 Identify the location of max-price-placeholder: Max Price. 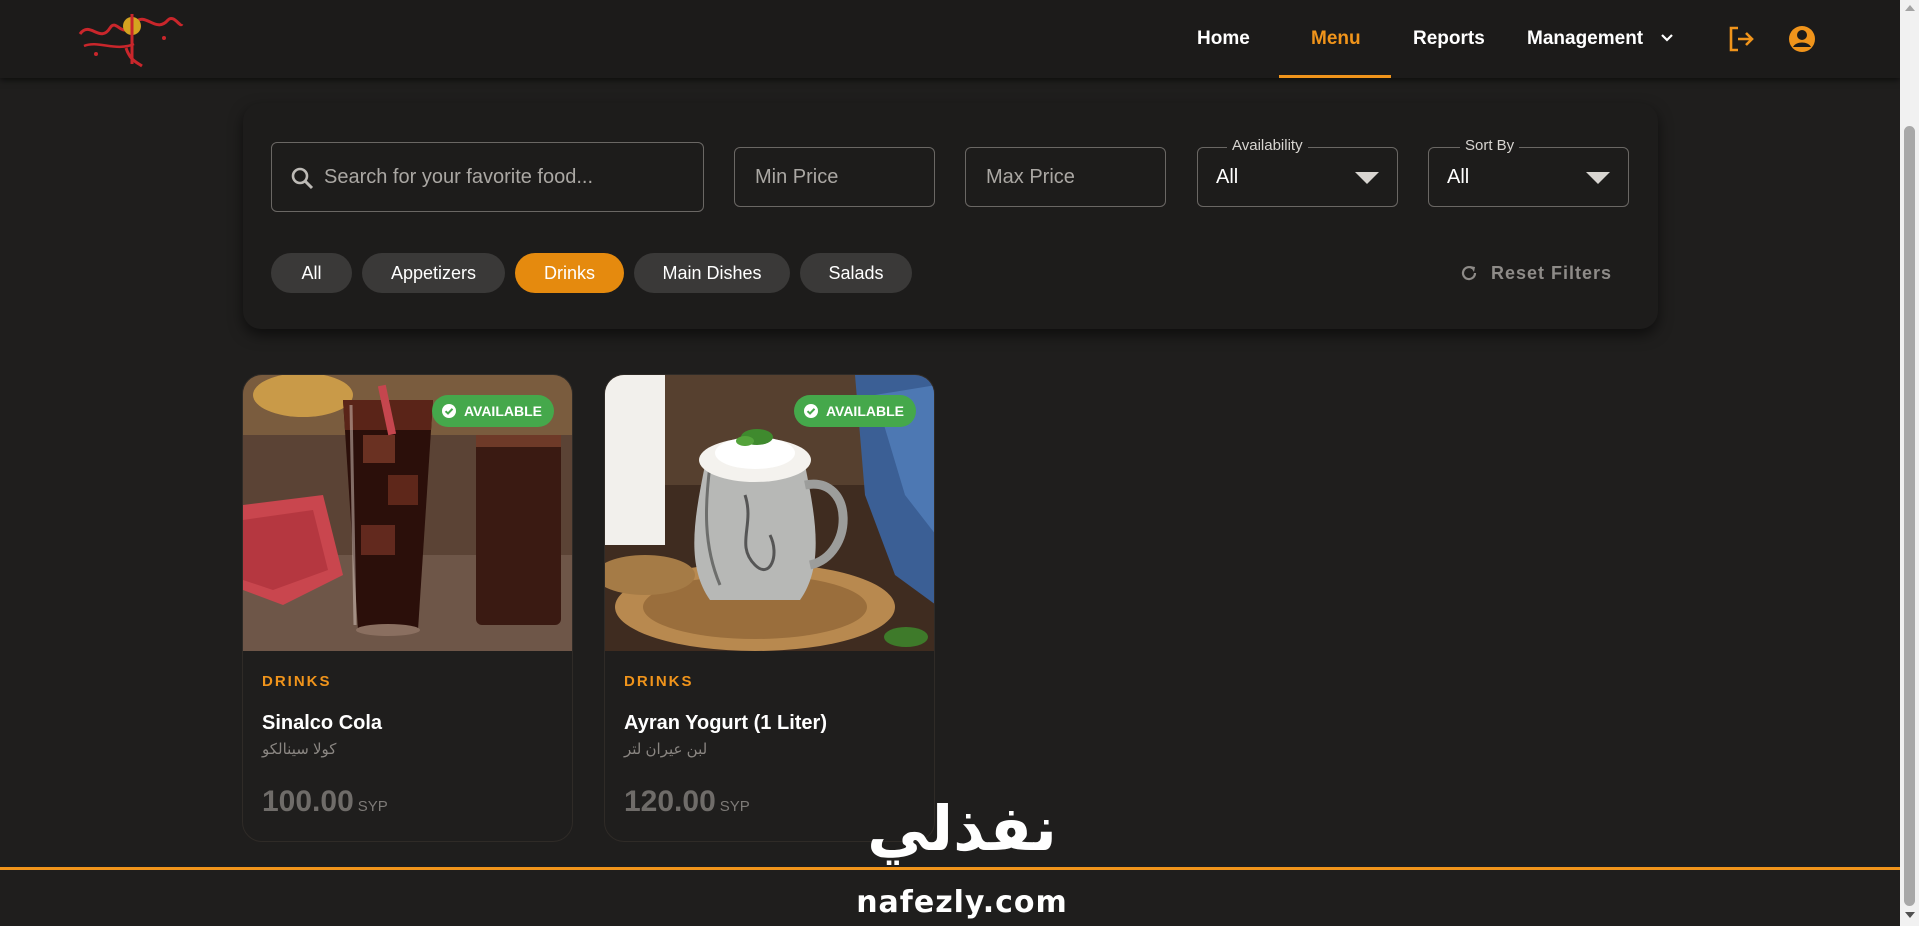
(1030, 177).